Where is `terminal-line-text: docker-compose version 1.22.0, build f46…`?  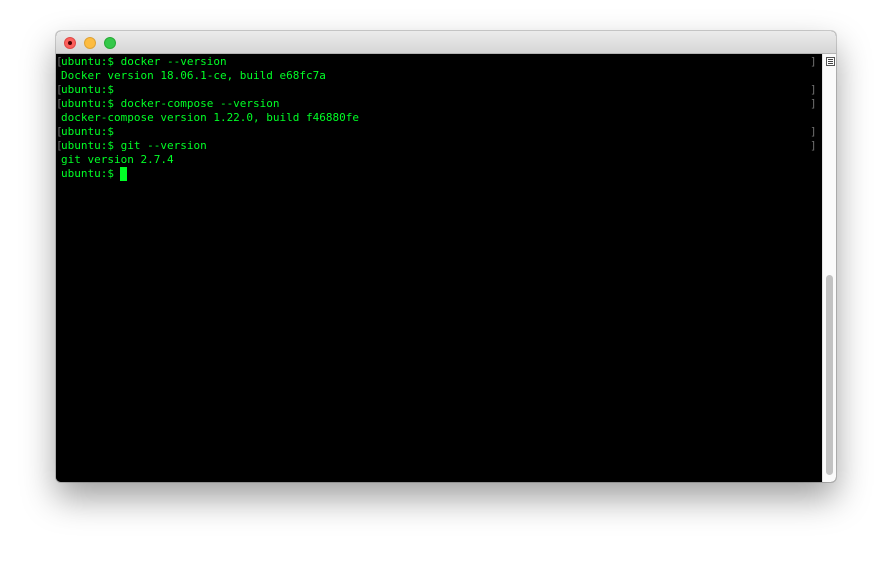
terminal-line-text: docker-compose version 1.22.0, build f46… is located at coordinates (210, 117).